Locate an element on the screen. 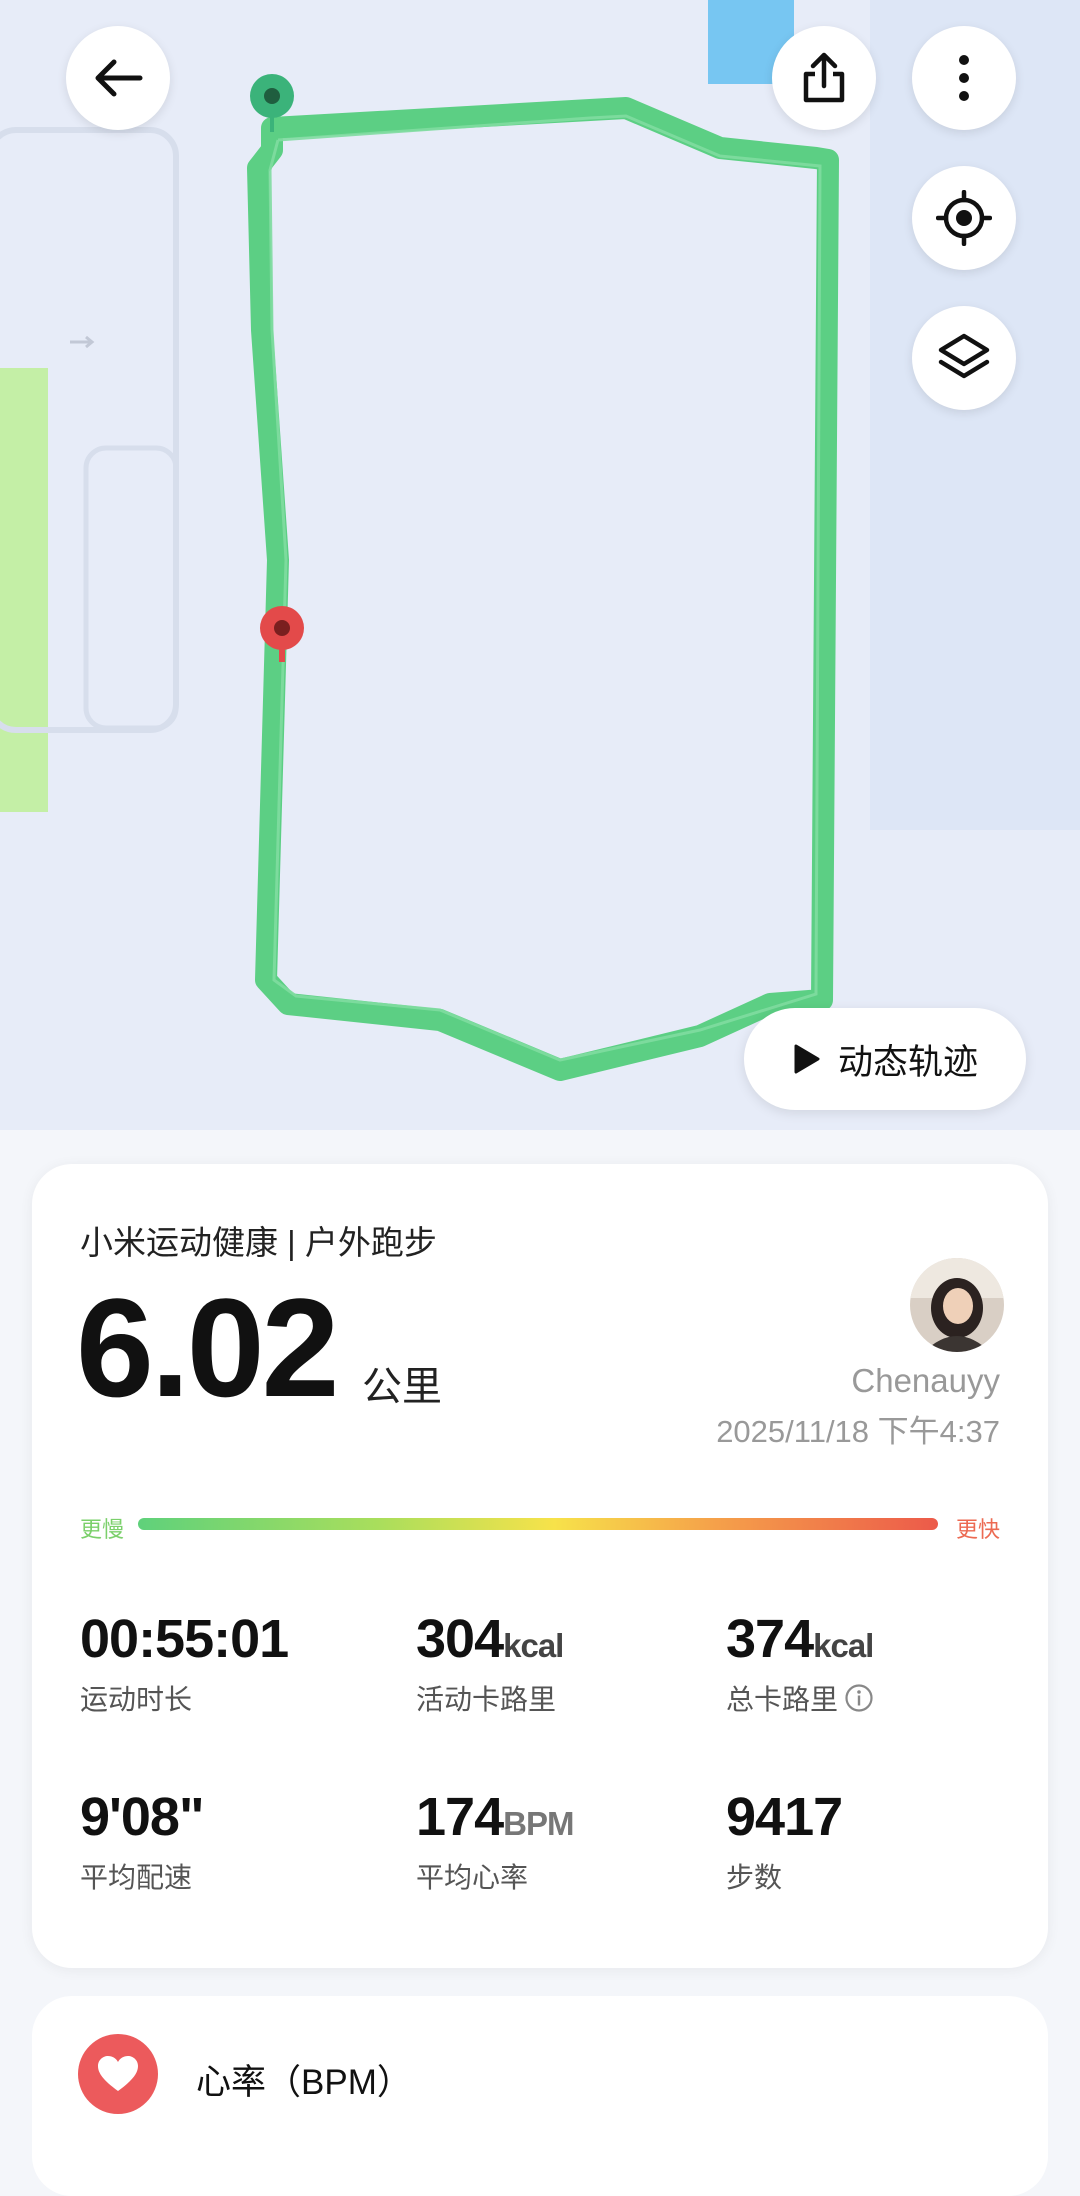 The width and height of the screenshot is (1080, 2196). stat-steps-label: 步数 is located at coordinates (754, 1877).